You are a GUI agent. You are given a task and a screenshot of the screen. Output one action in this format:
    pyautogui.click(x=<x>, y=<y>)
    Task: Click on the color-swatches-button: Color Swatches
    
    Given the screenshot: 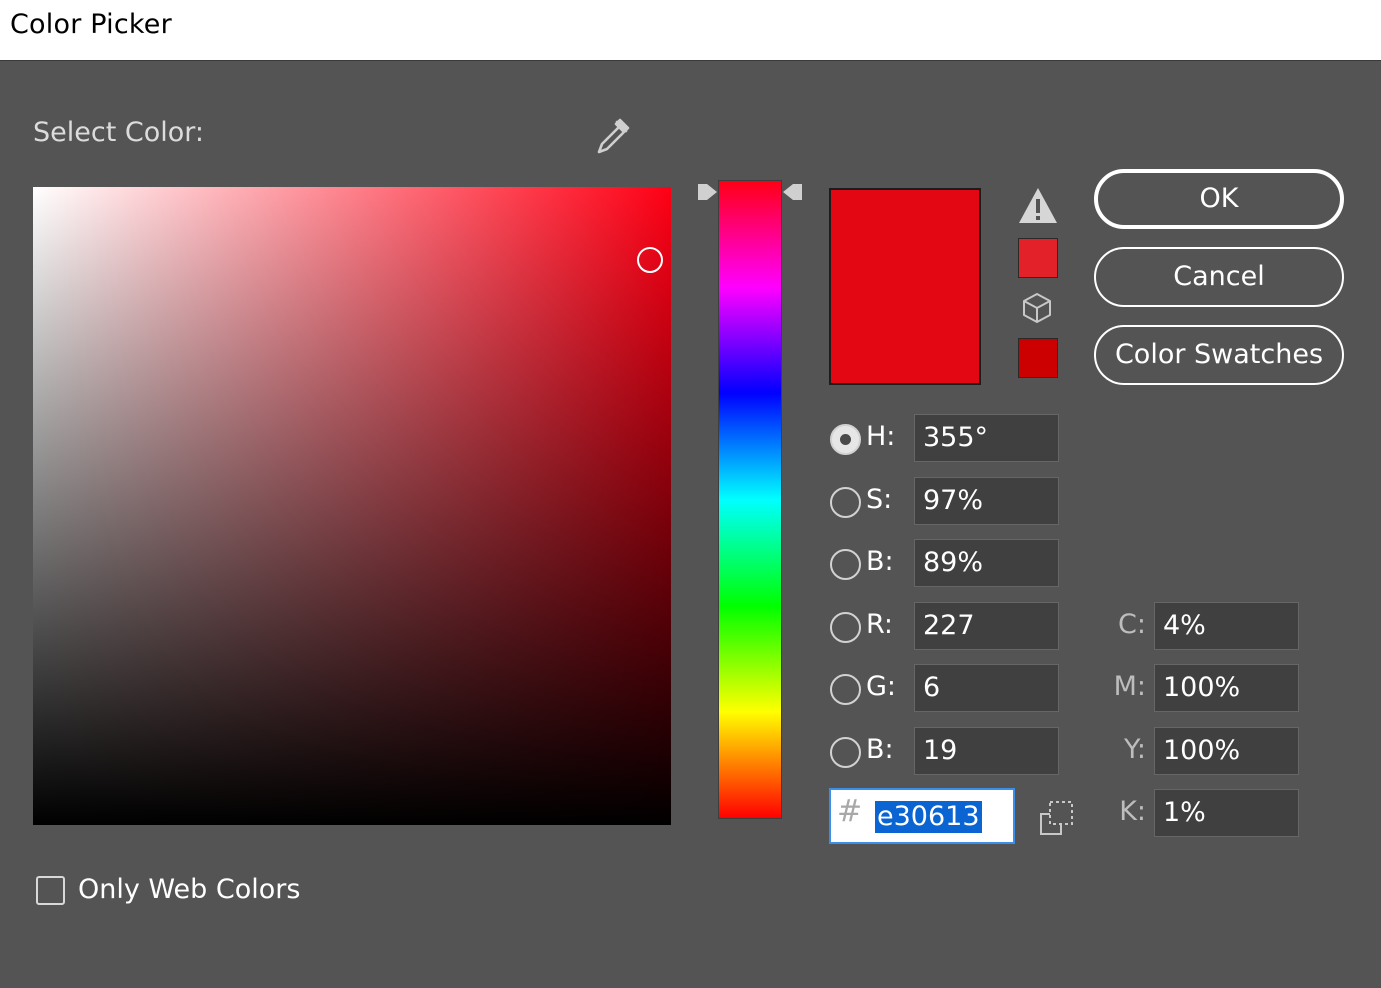 What is the action you would take?
    pyautogui.click(x=1219, y=355)
    